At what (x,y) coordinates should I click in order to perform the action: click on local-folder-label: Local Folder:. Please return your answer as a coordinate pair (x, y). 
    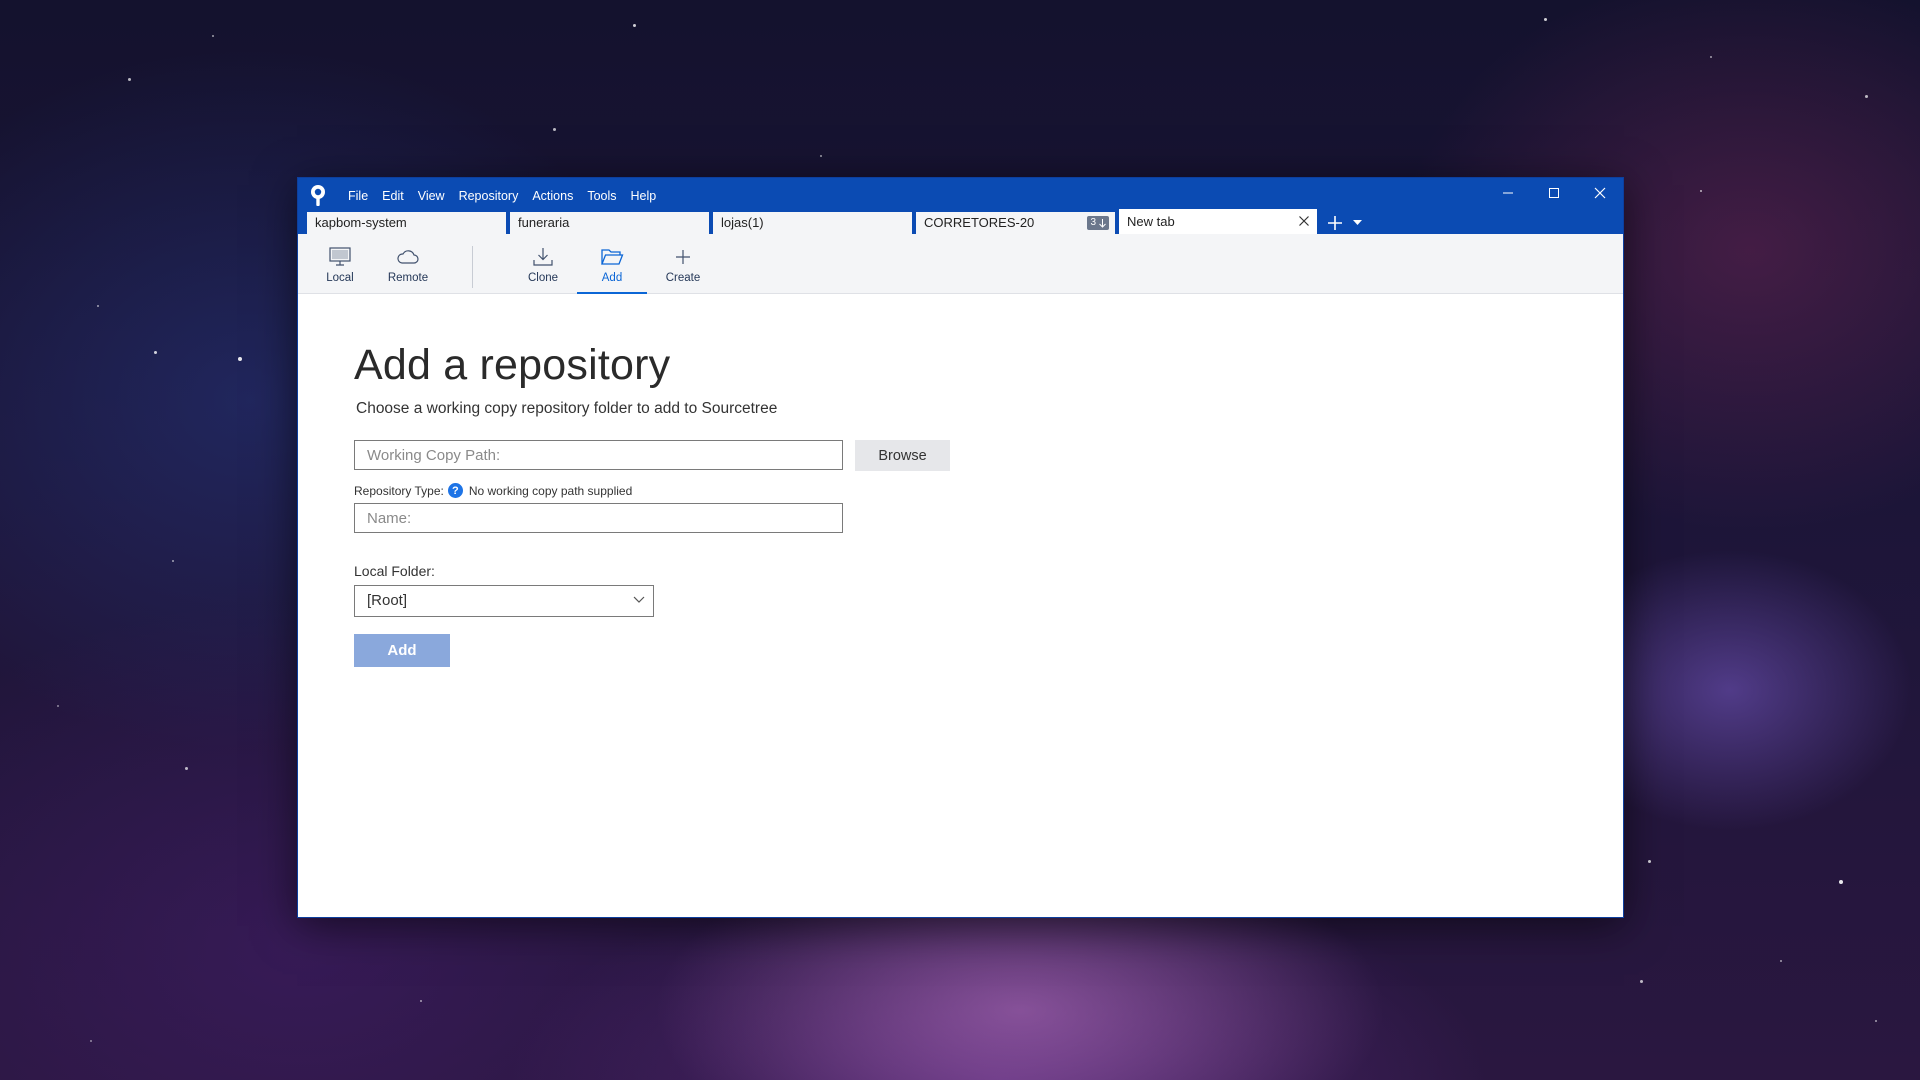
    Looking at the image, I should click on (394, 571).